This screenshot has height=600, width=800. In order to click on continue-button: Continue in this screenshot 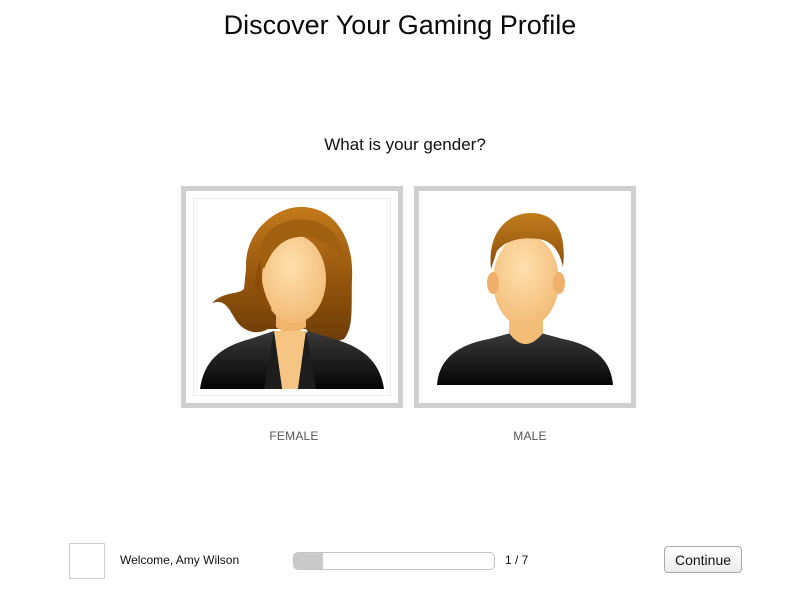, I will do `click(703, 559)`.